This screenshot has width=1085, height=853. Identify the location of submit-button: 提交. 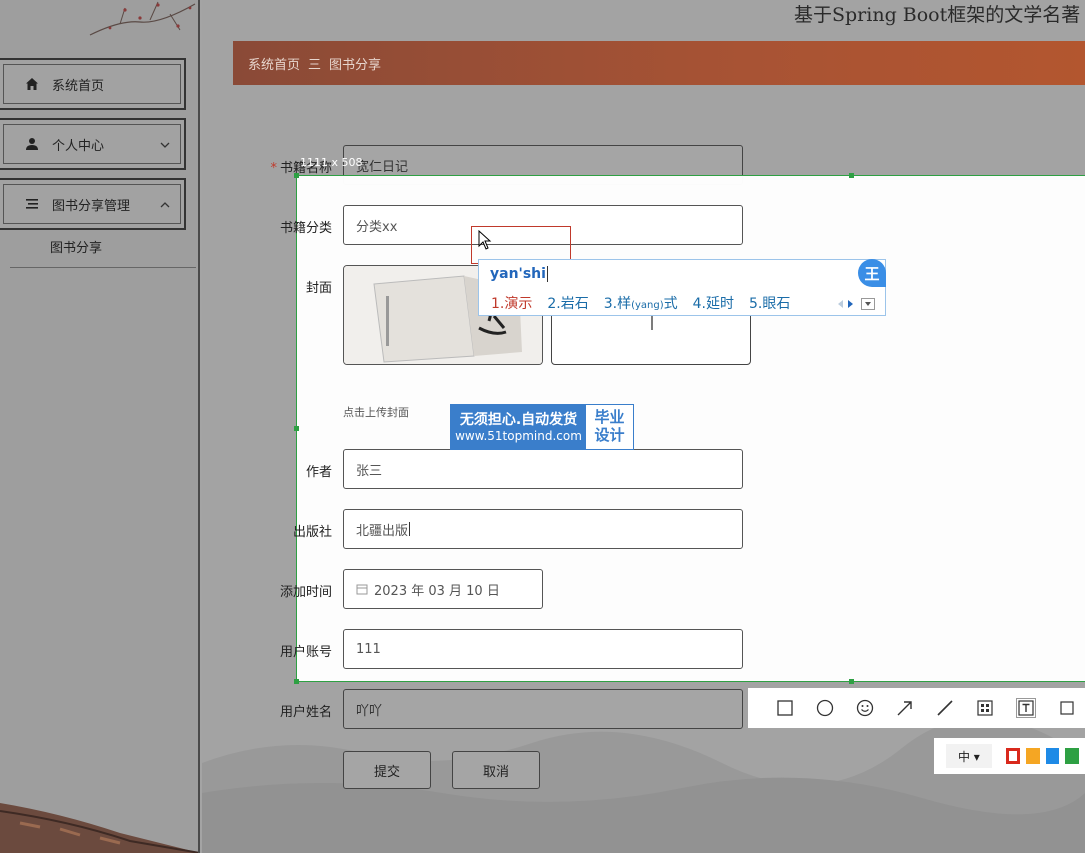
(387, 770).